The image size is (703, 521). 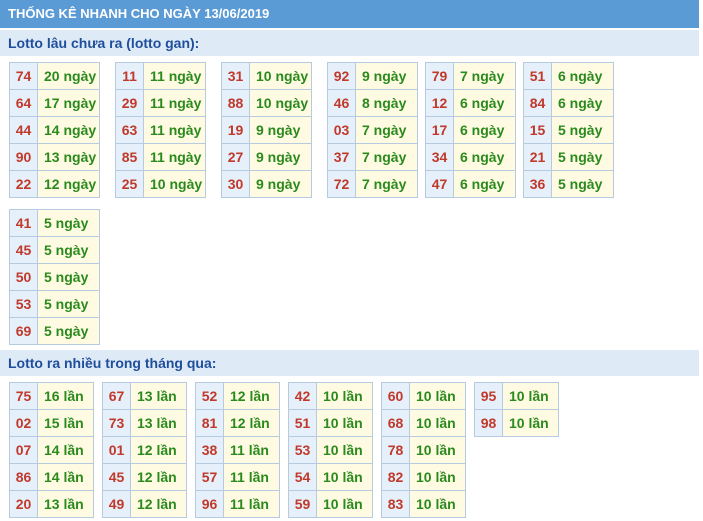 I want to click on table-row: 51 10 lần, so click(x=330, y=423).